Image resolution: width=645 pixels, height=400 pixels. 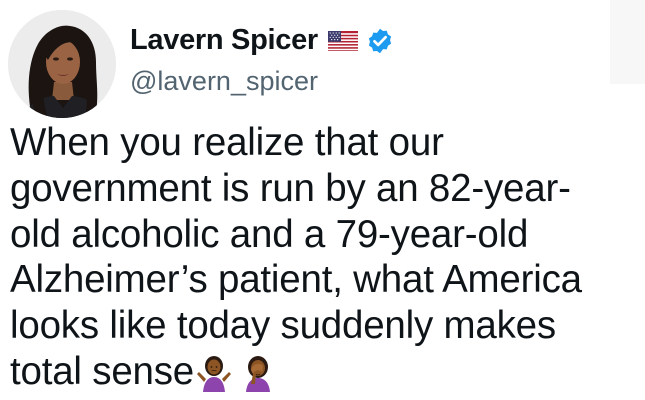 What do you see at coordinates (627, 42) in the screenshot?
I see `corner-panel` at bounding box center [627, 42].